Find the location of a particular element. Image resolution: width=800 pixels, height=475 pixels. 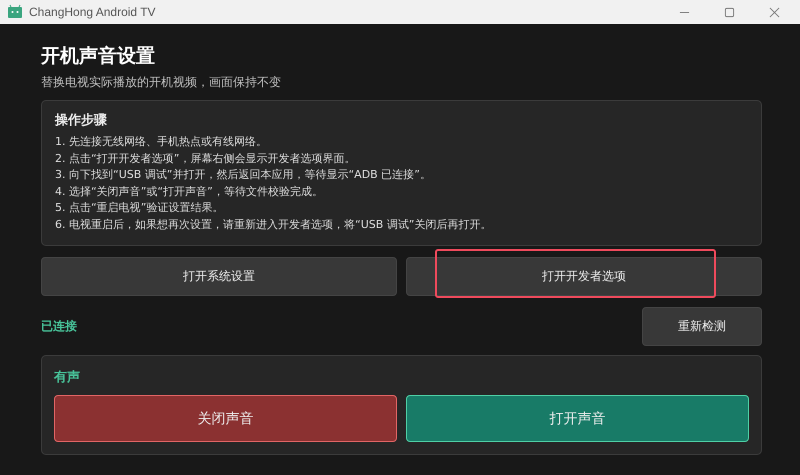

recheck-button: 重新检测 is located at coordinates (702, 326).